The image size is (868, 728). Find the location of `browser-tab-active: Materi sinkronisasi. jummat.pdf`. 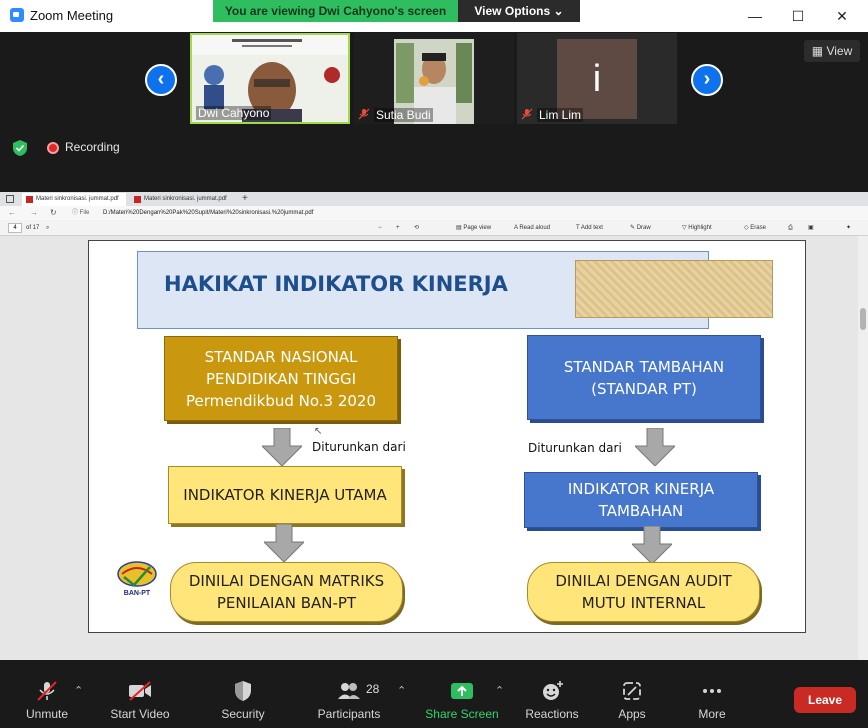

browser-tab-active: Materi sinkronisasi. jummat.pdf is located at coordinates (74, 199).